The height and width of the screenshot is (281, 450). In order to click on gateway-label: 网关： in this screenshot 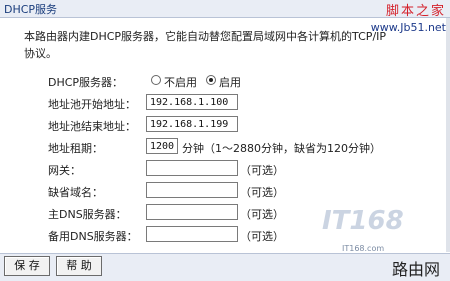, I will do `click(64, 170)`.